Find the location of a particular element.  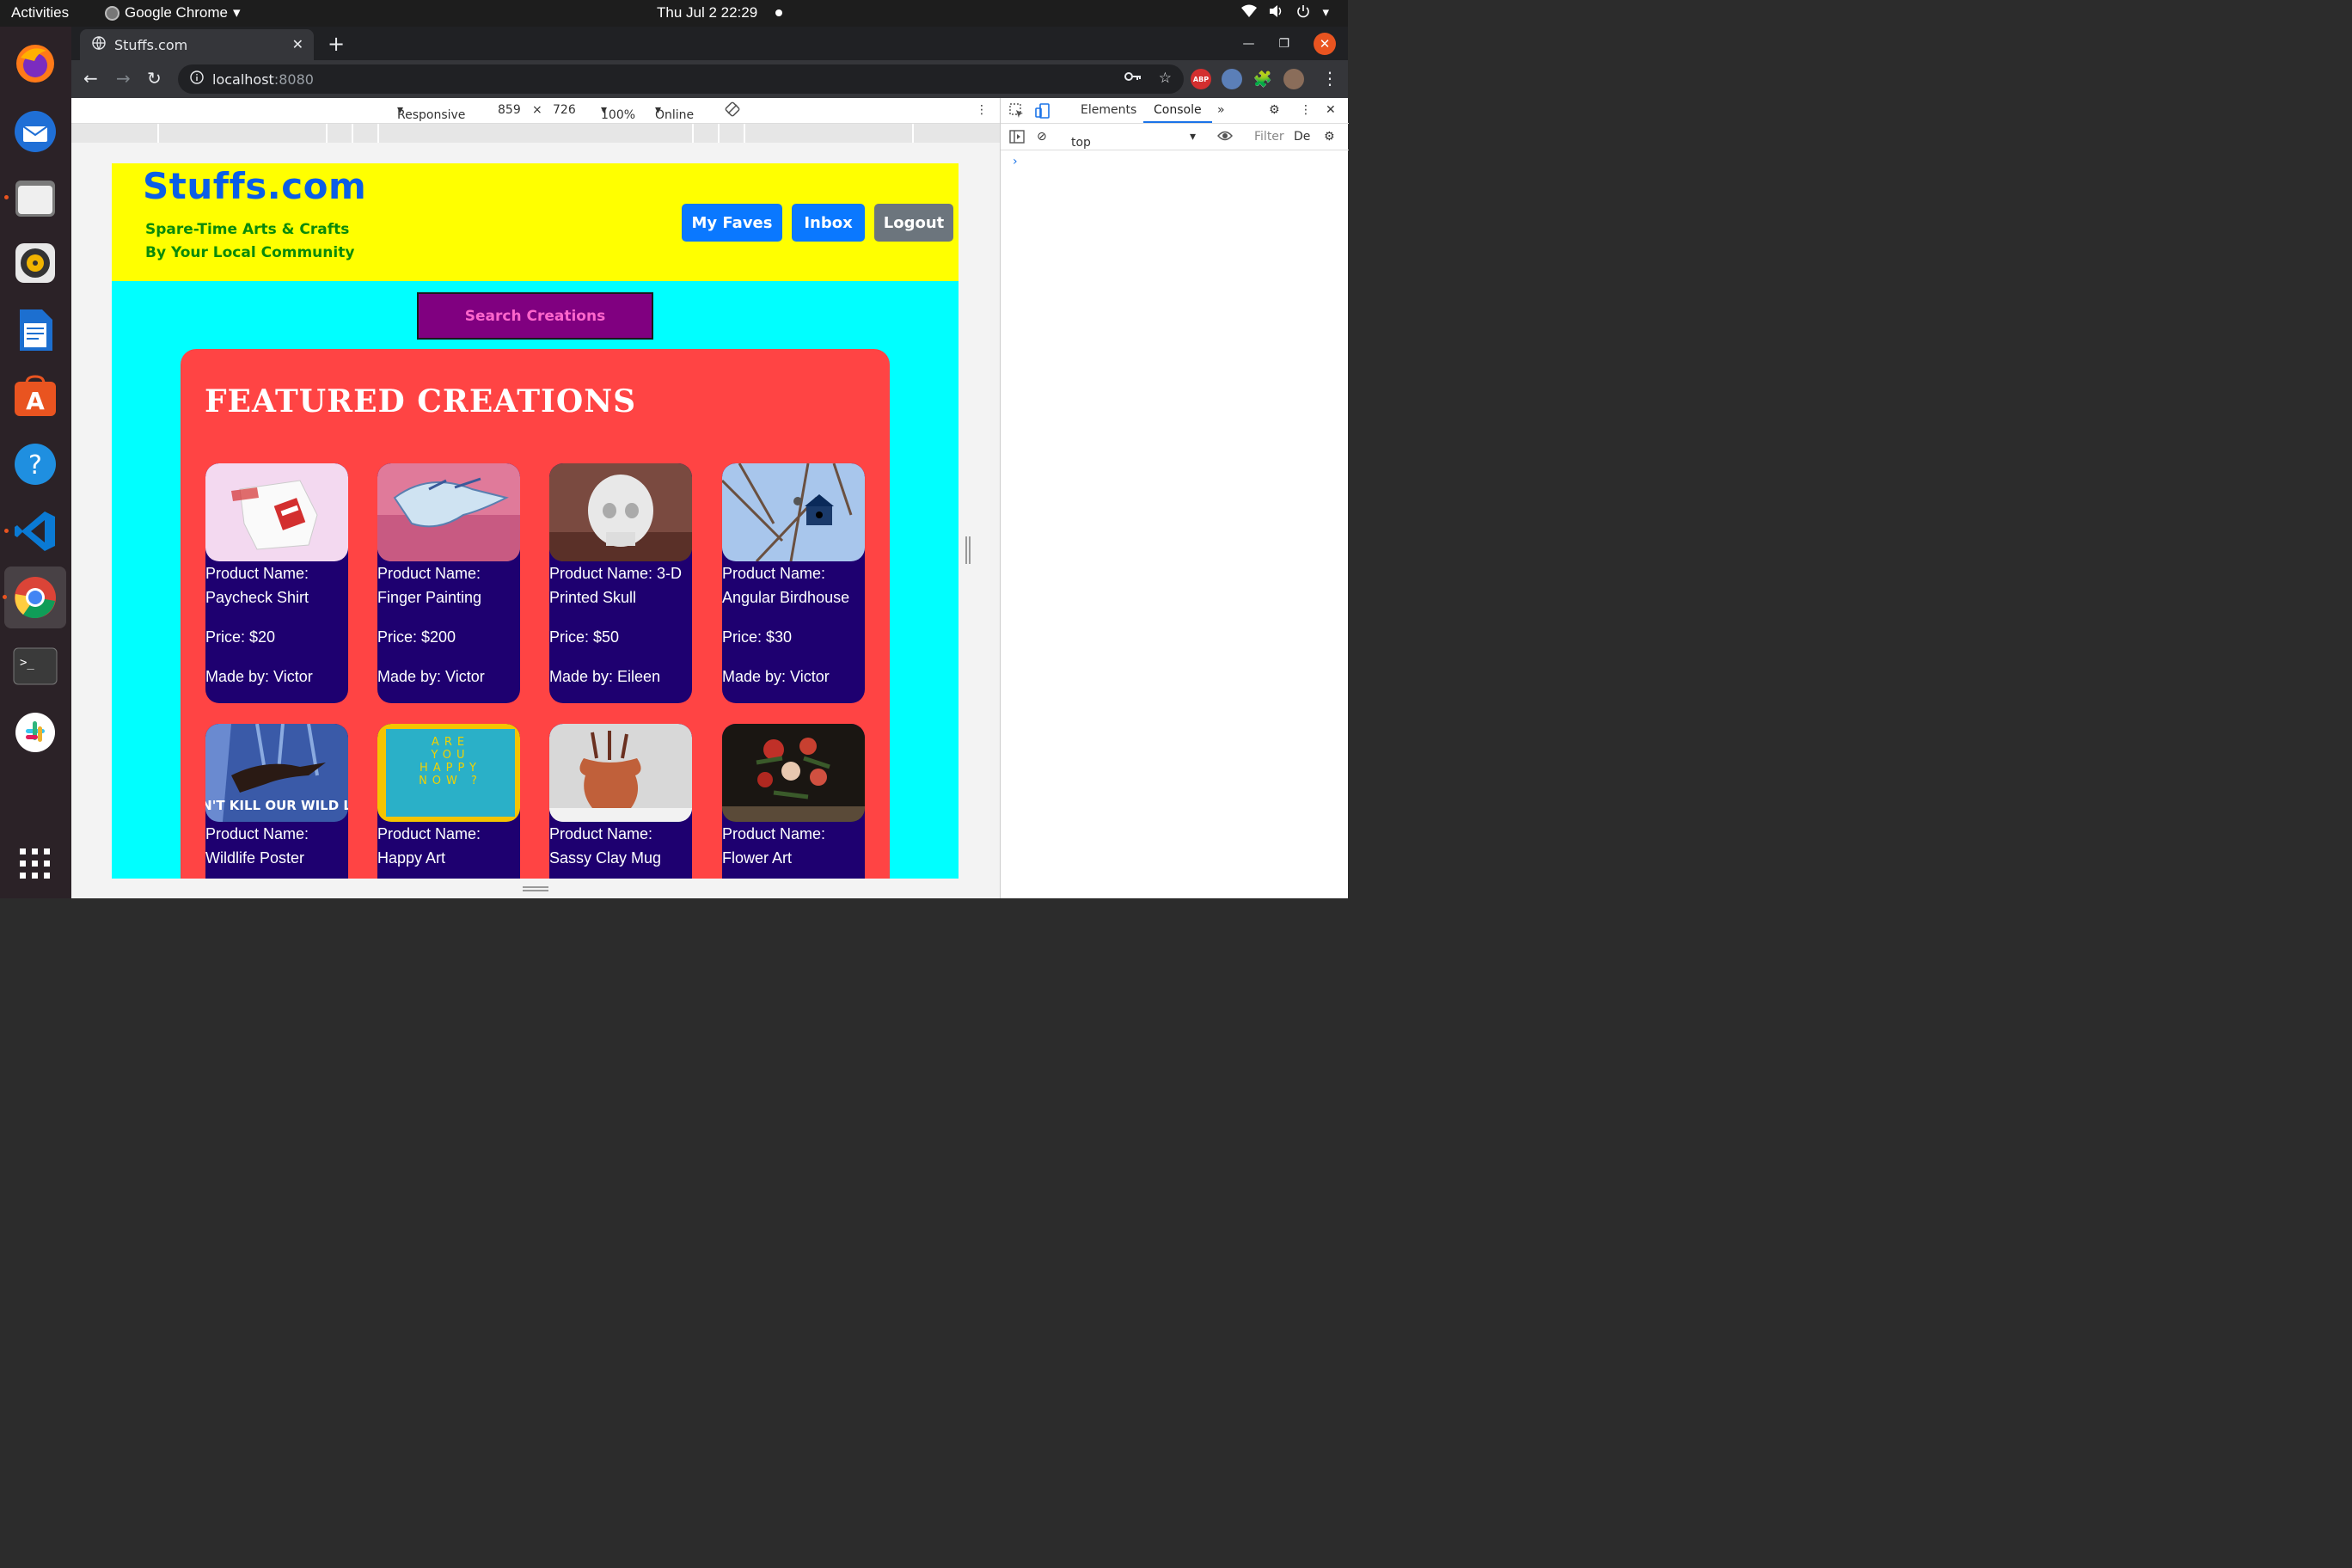

product-card: Product Name: Sassy Clay Mug is located at coordinates (620, 801).